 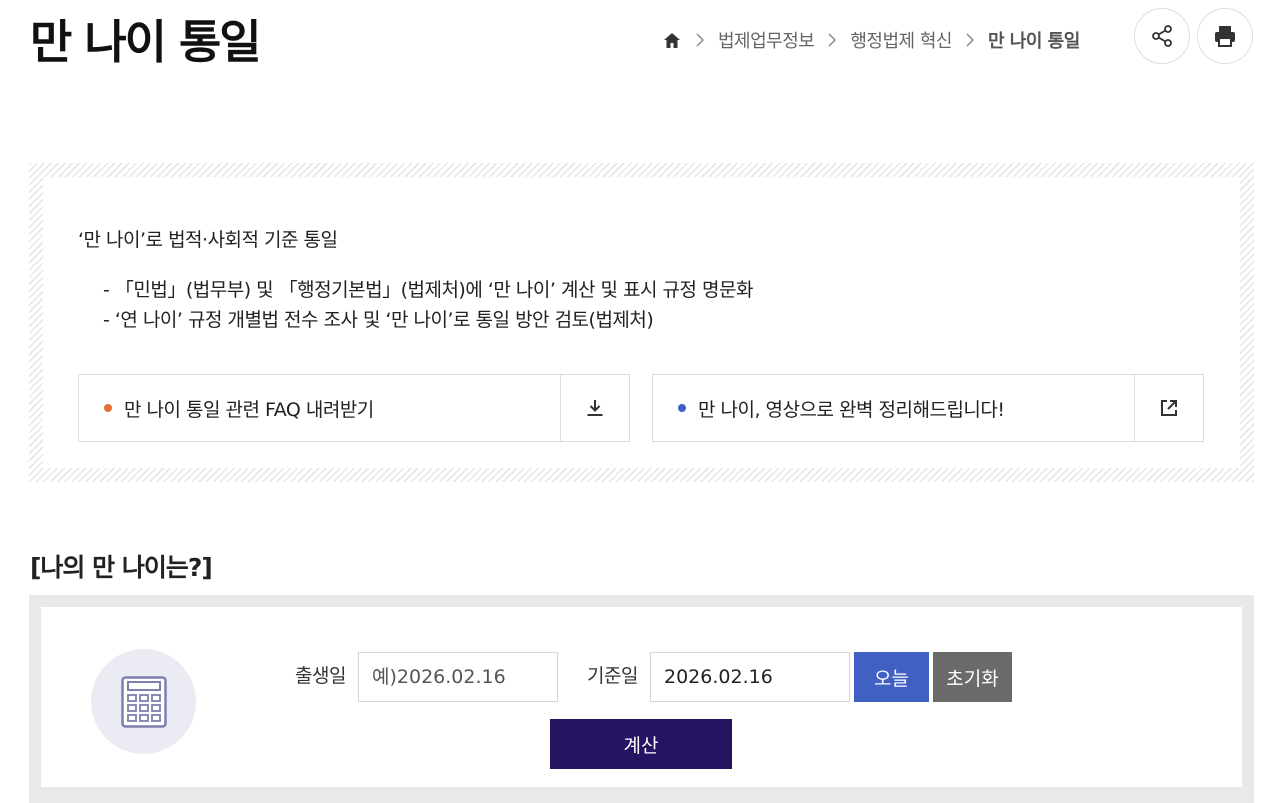 I want to click on external-link-icon, so click(x=1169, y=408).